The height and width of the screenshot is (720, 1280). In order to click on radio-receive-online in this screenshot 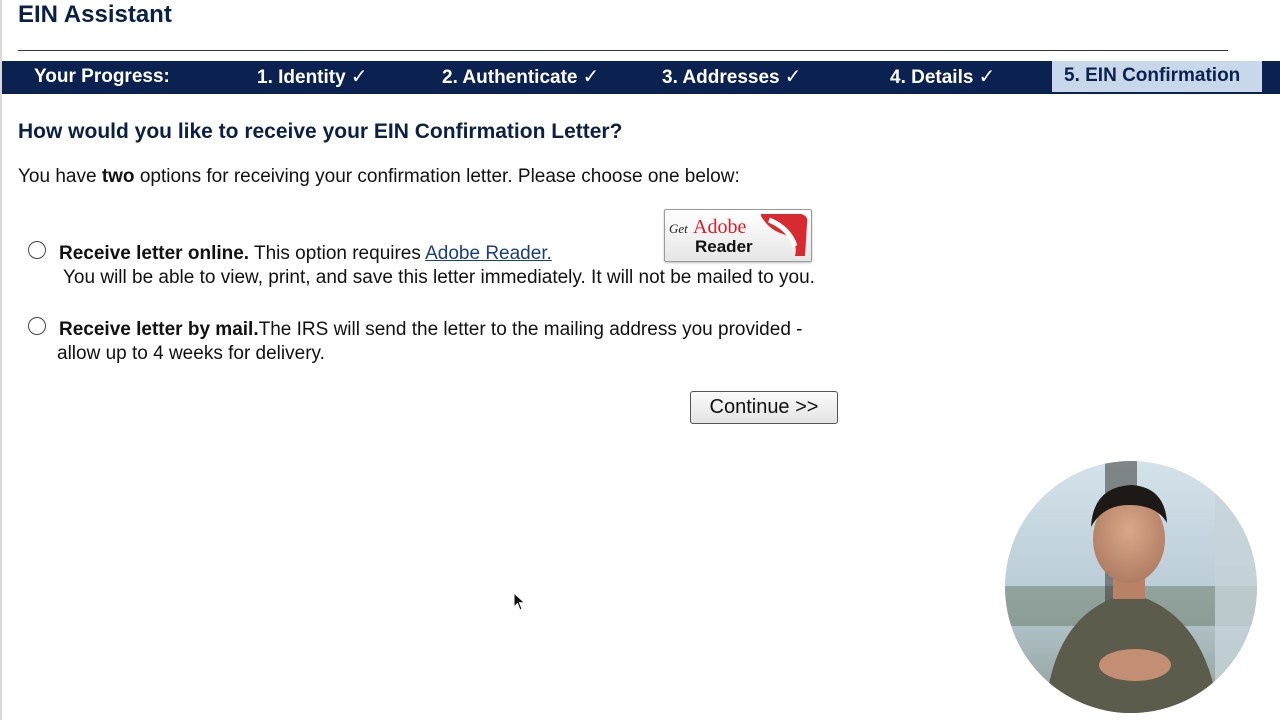, I will do `click(37, 250)`.